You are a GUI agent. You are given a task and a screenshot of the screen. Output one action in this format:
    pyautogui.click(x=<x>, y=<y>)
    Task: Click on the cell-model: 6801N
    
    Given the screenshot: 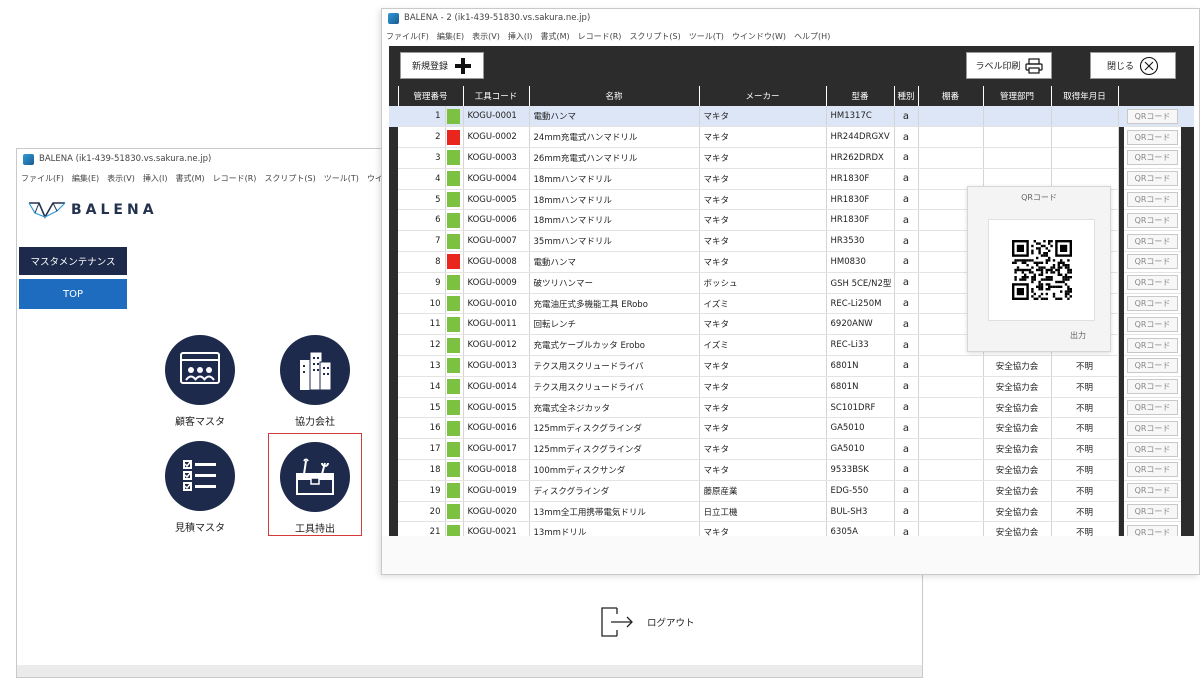 What is the action you would take?
    pyautogui.click(x=860, y=366)
    